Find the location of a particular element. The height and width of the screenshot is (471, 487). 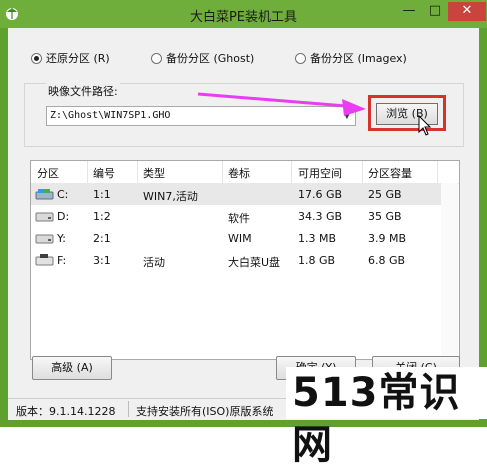

table-row: D: 1:2 软件 34.3 GB 35 GB is located at coordinates (236, 216).